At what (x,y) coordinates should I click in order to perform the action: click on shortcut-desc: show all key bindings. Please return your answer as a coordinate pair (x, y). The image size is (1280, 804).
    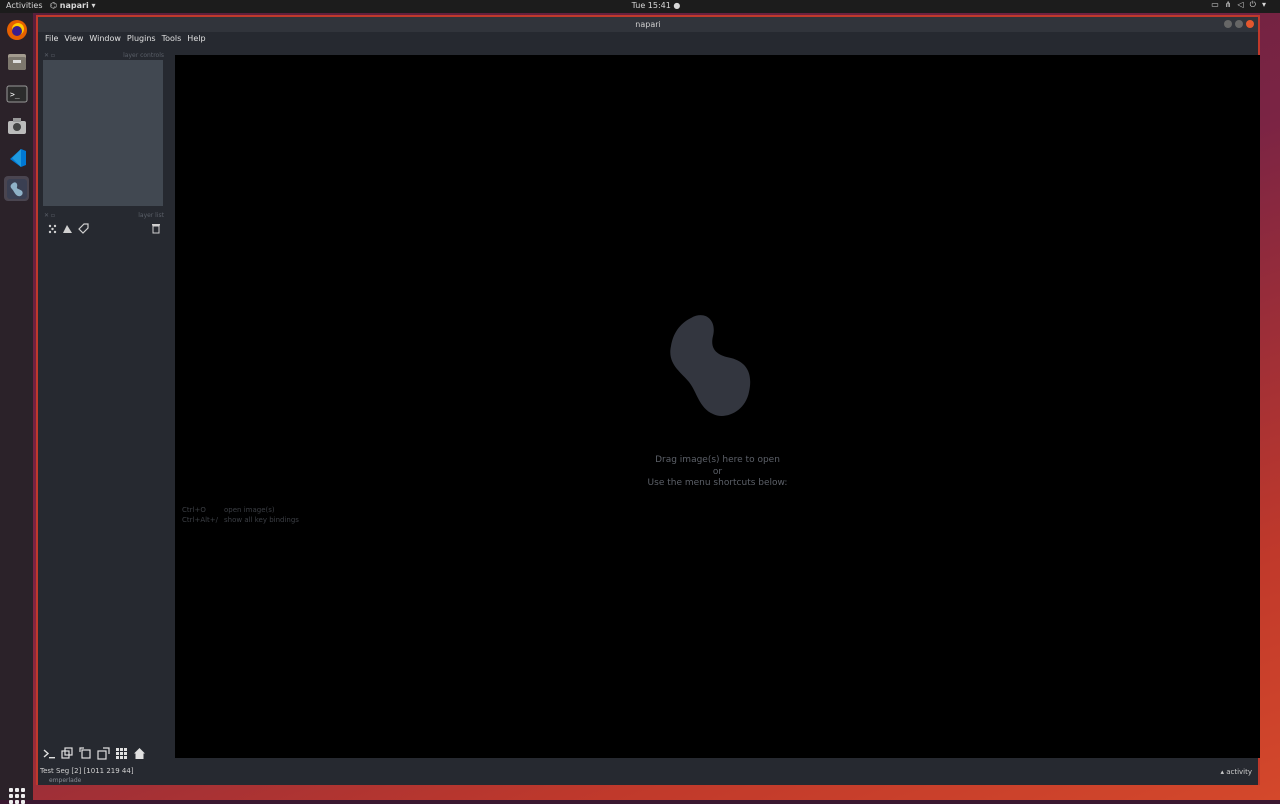
    Looking at the image, I should click on (261, 520).